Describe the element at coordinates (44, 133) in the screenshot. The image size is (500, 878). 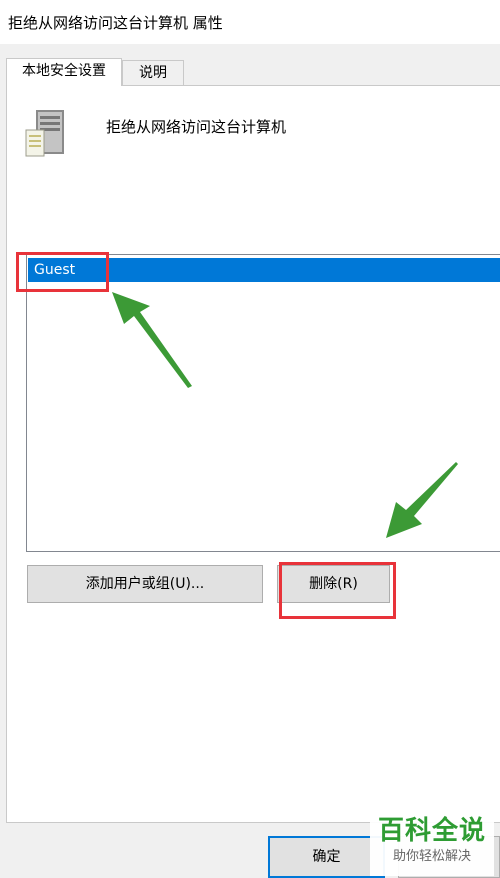
I see `server-icon` at that location.